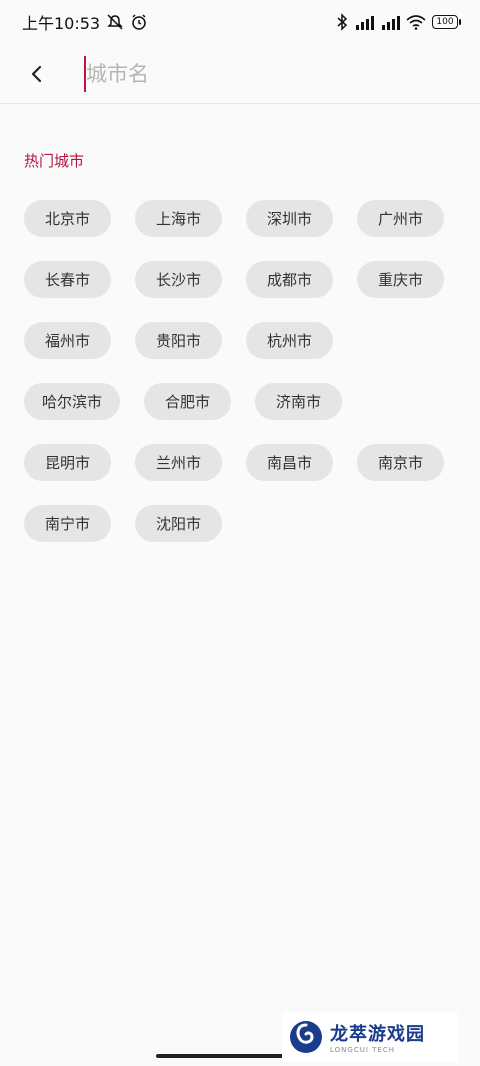  Describe the element at coordinates (377, 1034) in the screenshot. I see `watermark-title: 龙萃游戏园` at that location.